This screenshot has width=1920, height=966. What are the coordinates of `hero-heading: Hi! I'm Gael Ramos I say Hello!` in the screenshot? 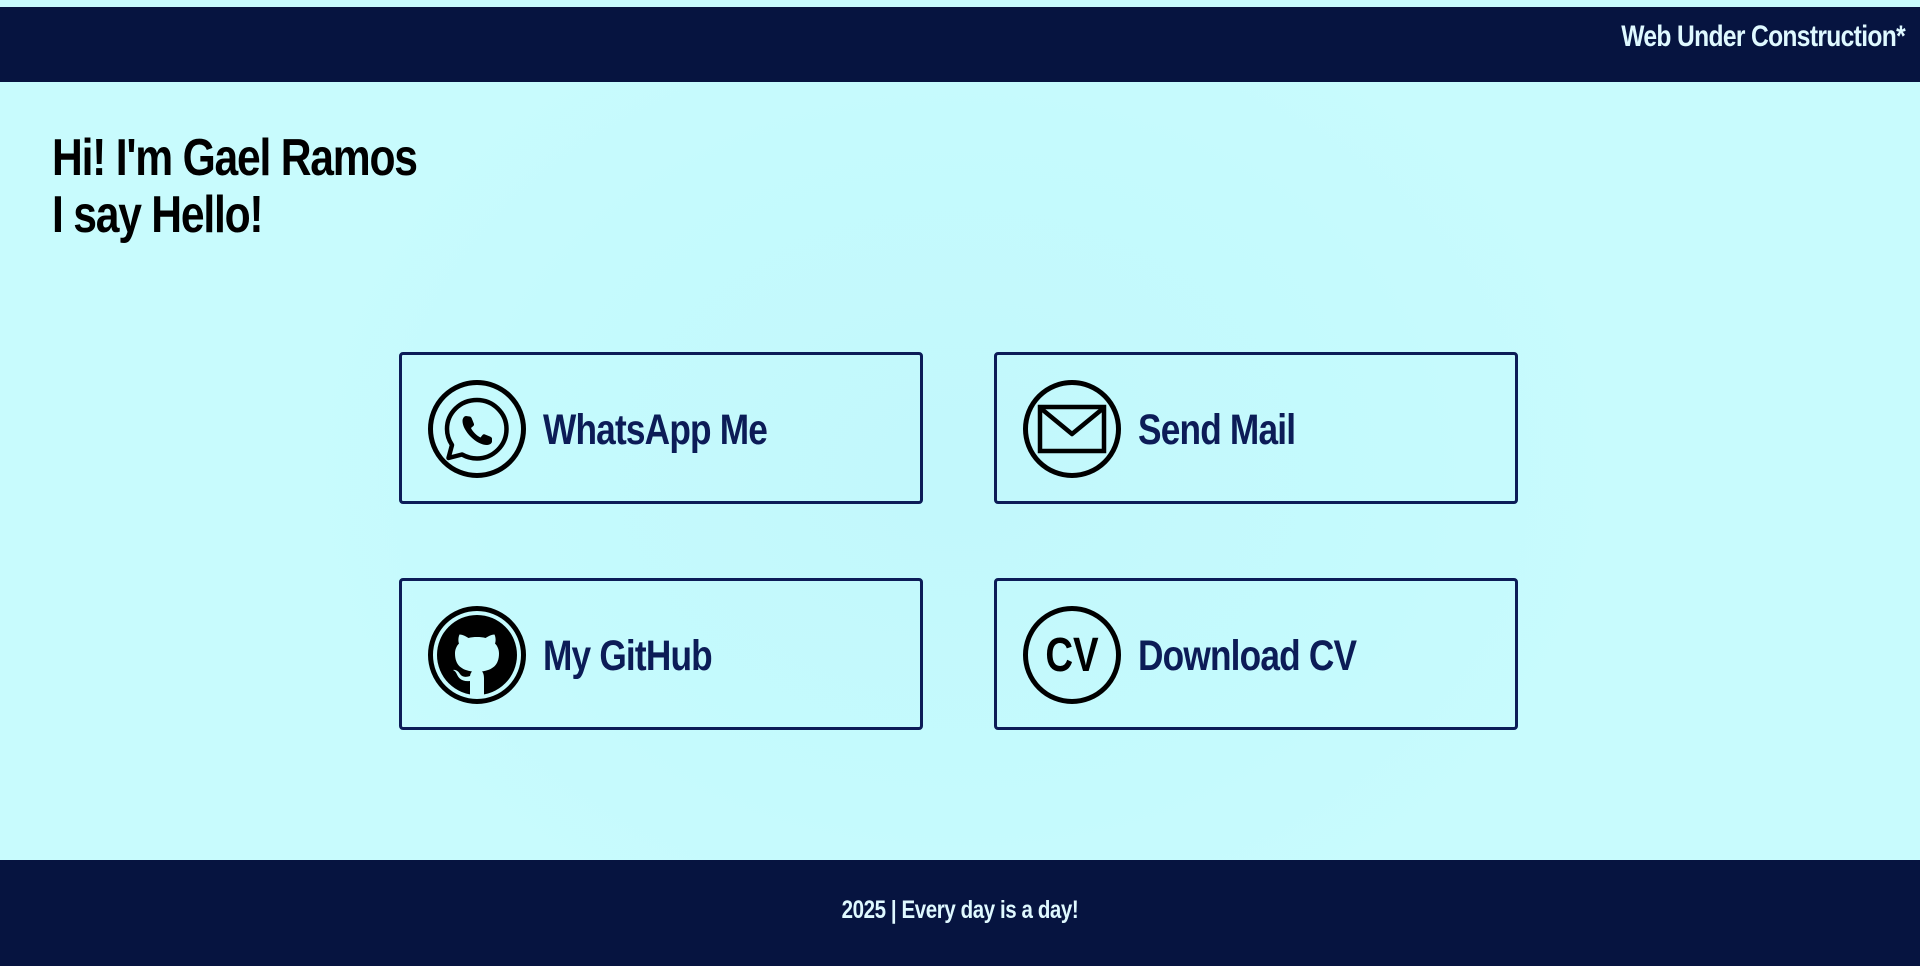 It's located at (235, 186).